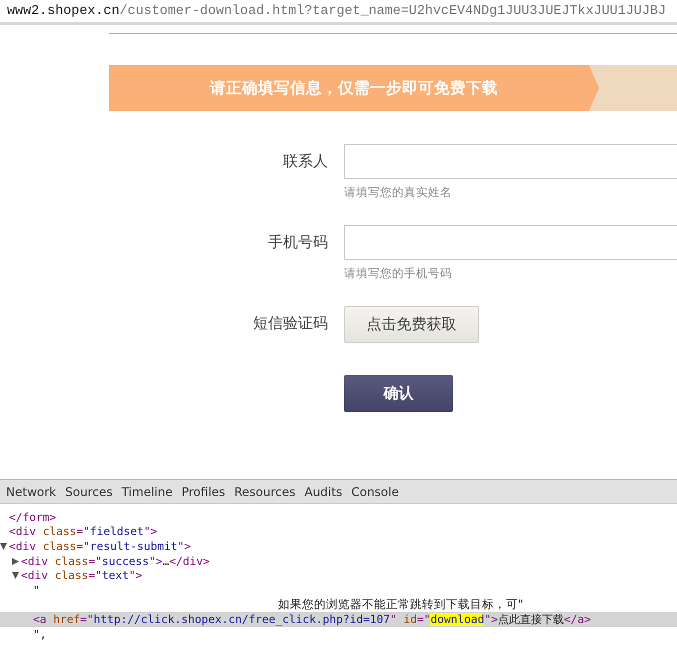  What do you see at coordinates (305, 161) in the screenshot?
I see `field-label: 联系人` at bounding box center [305, 161].